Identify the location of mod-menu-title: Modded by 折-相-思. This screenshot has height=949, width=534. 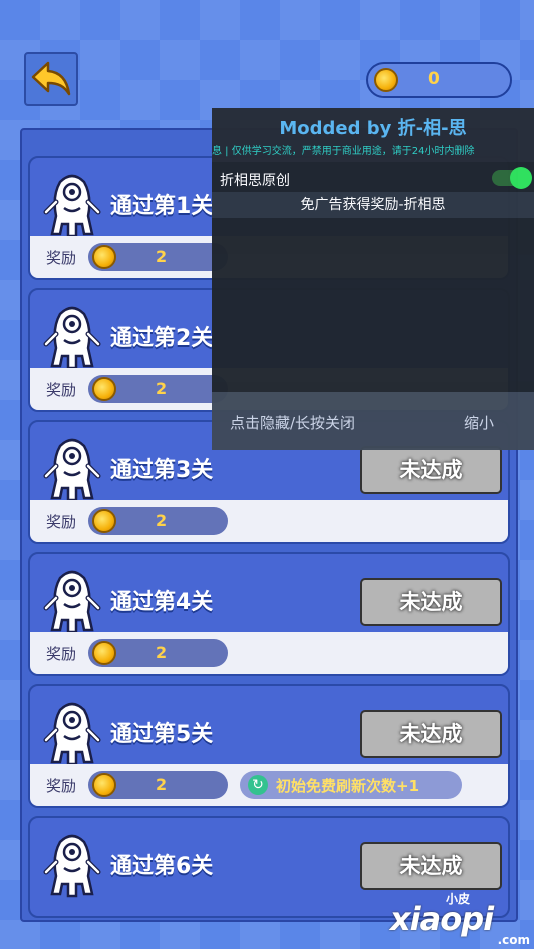
(373, 128).